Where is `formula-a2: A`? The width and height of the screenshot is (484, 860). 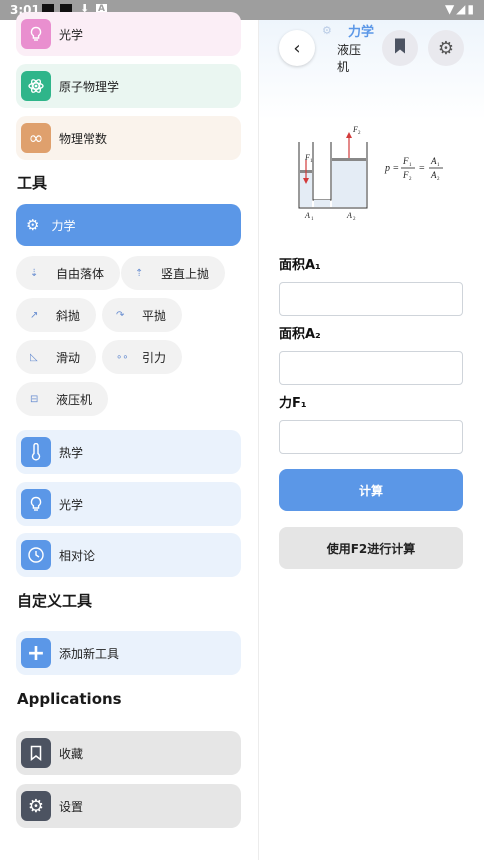
formula-a2: A is located at coordinates (433, 175).